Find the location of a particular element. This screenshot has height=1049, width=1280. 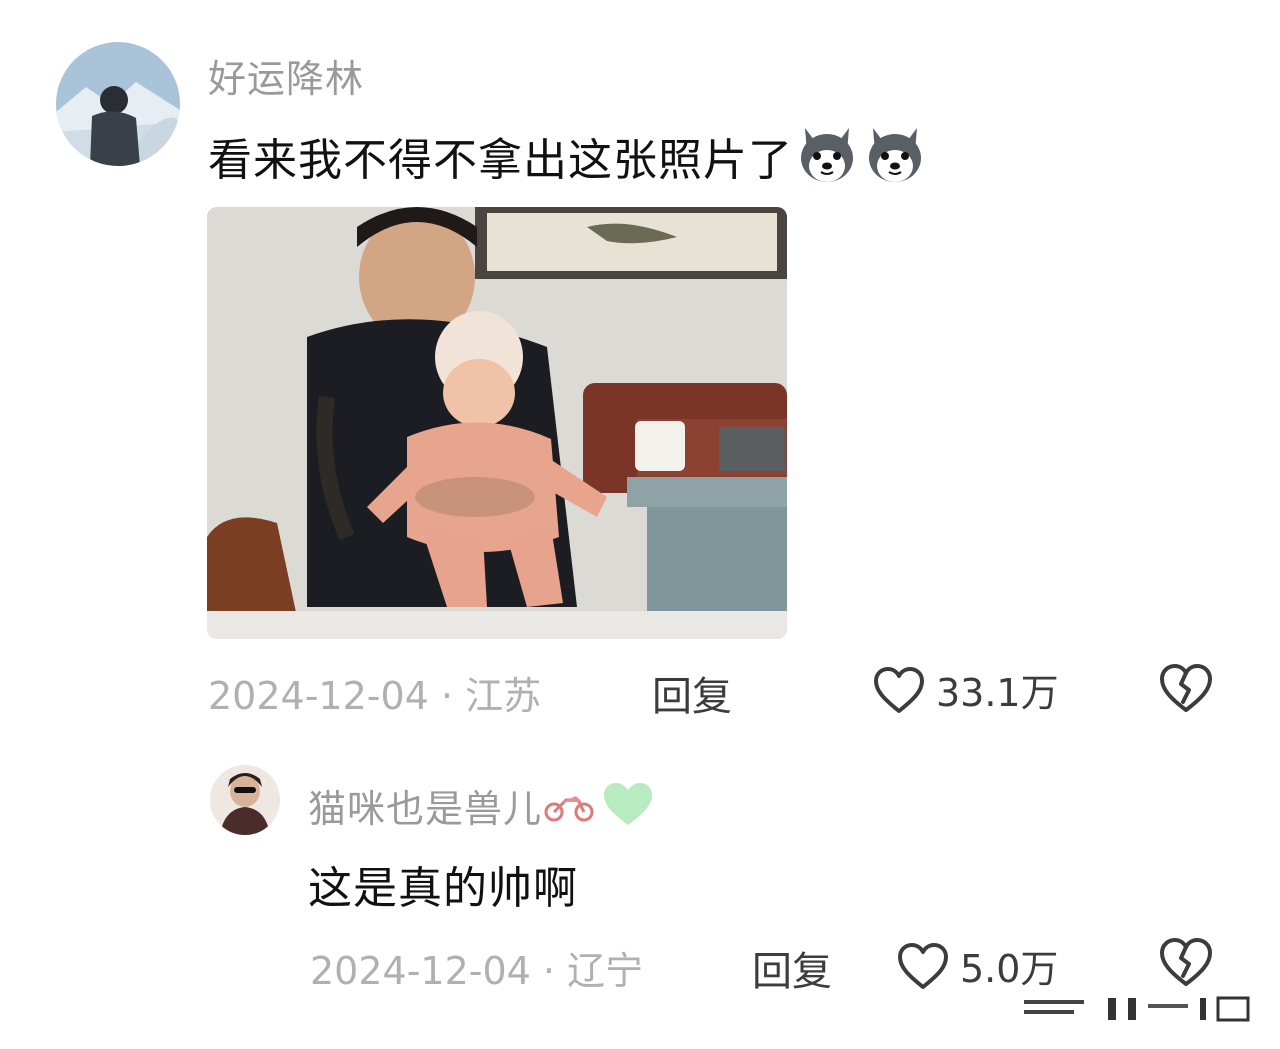

reply-avatar is located at coordinates (245, 800).